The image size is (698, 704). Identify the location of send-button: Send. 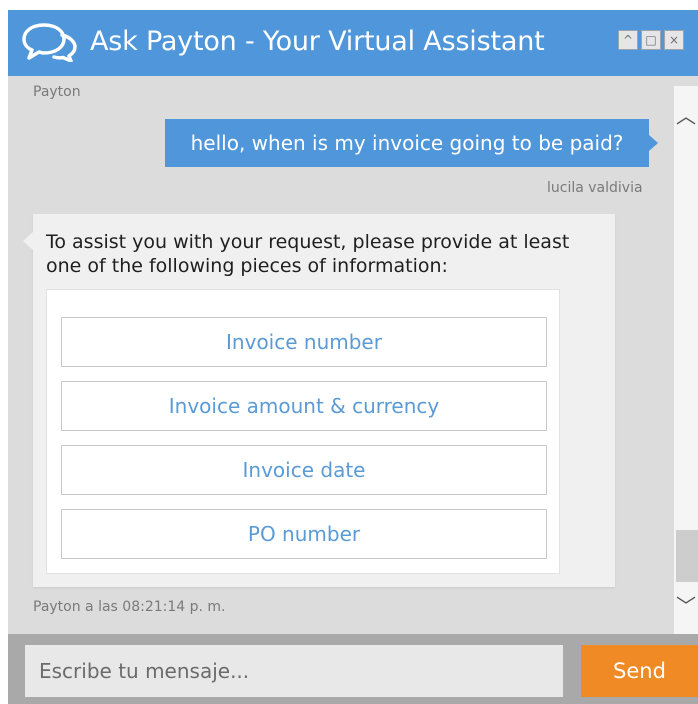
(639, 671).